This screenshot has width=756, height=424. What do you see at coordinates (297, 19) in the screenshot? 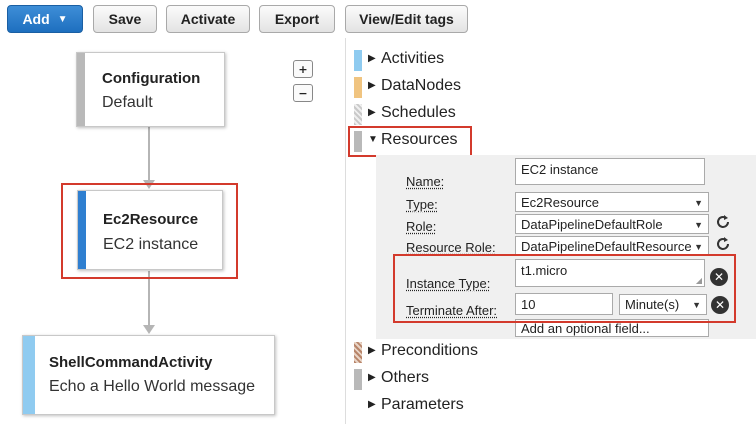
I see `export-button: Export` at bounding box center [297, 19].